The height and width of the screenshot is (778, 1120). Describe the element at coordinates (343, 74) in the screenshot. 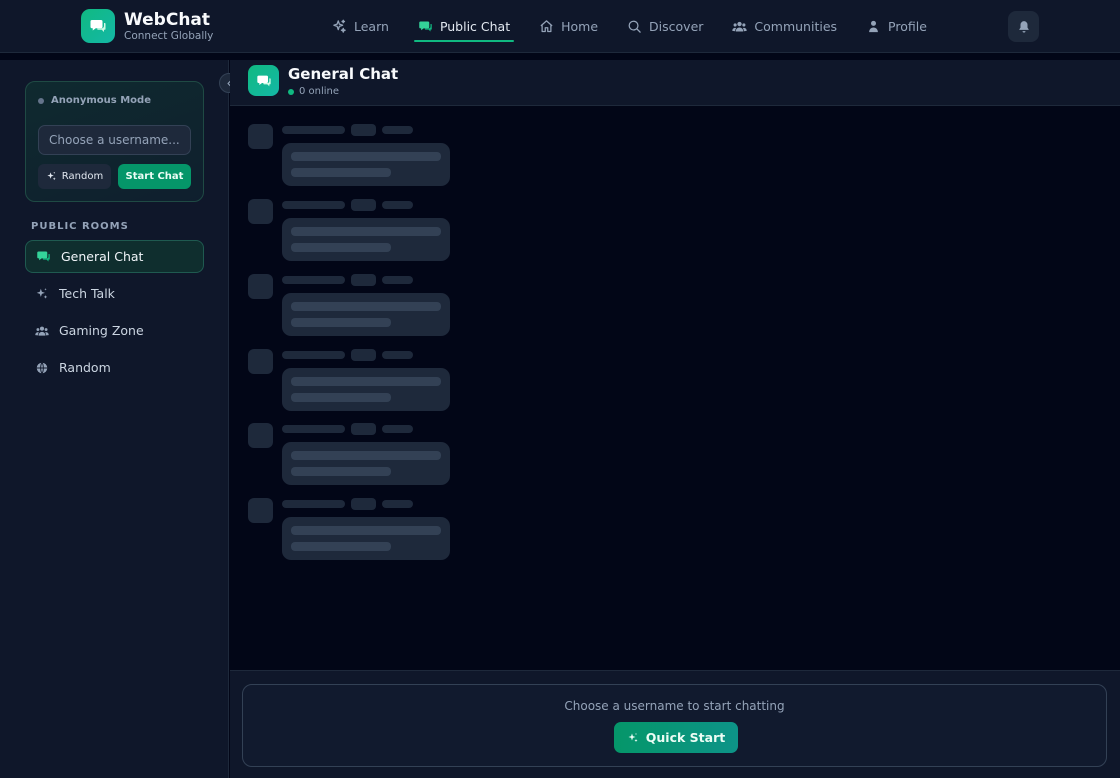

I see `chat-room-title: General Chat` at that location.